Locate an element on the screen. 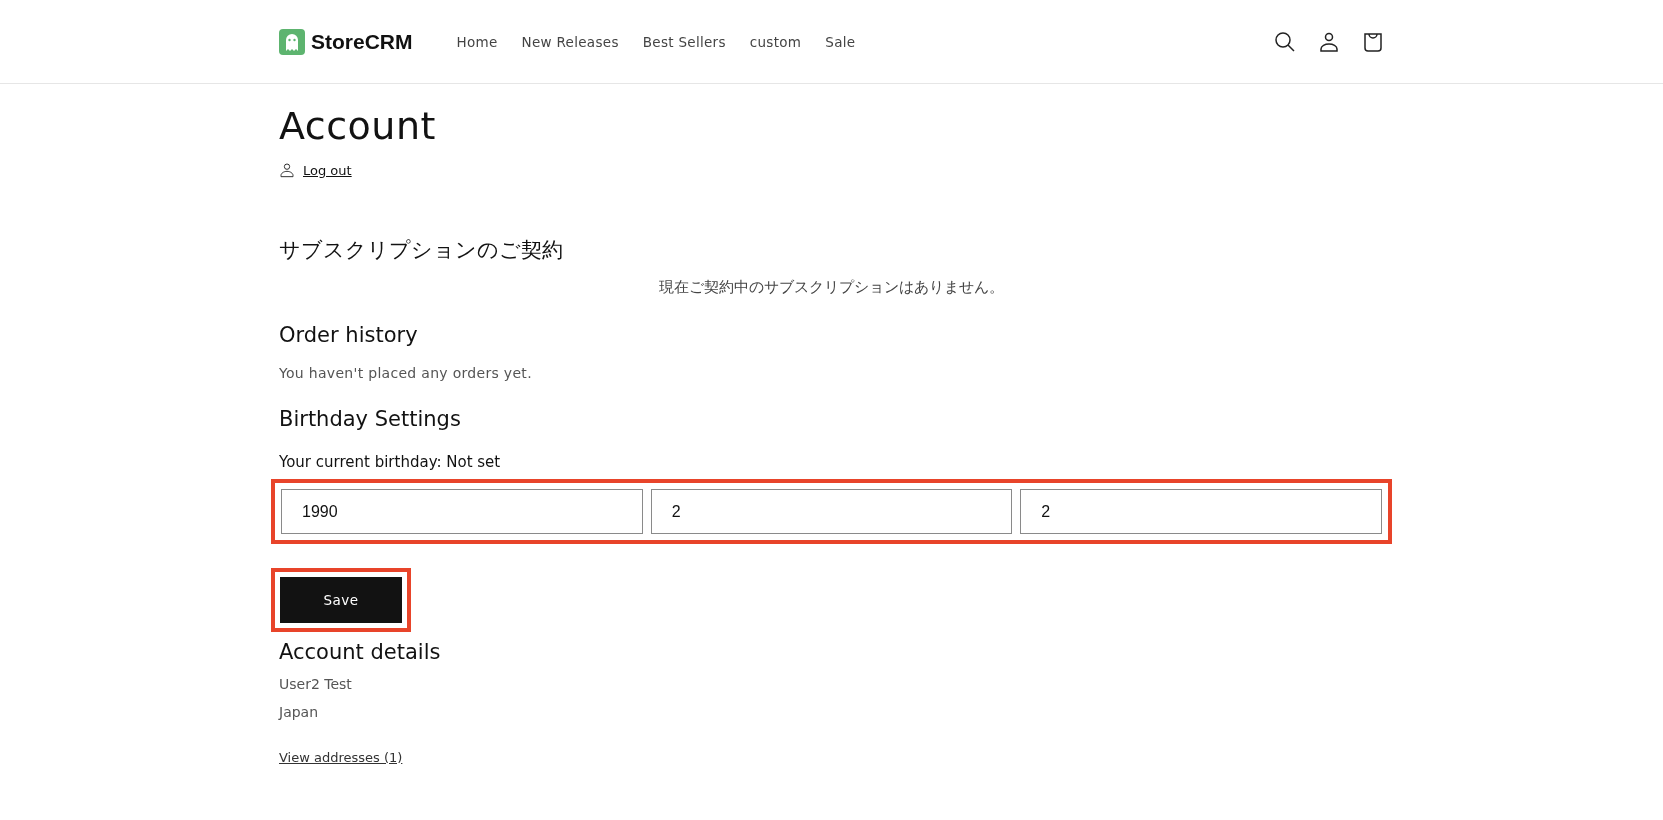  nav-link: Best Sellers is located at coordinates (684, 41).